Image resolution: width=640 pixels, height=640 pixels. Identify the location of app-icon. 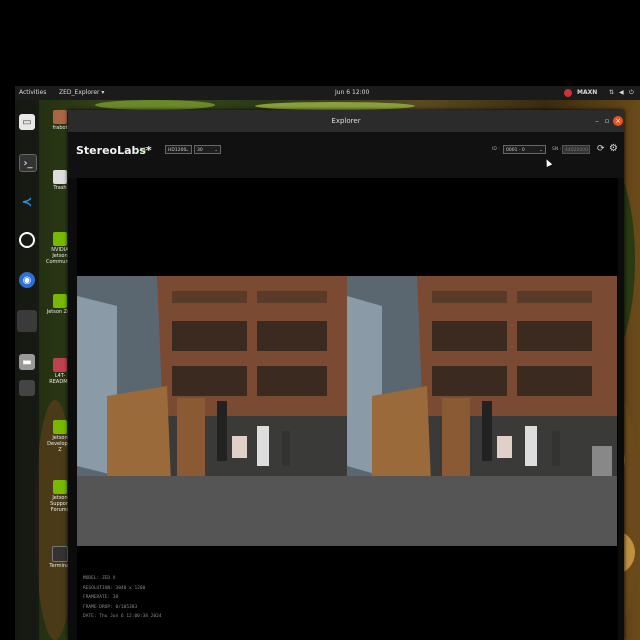
(27, 388).